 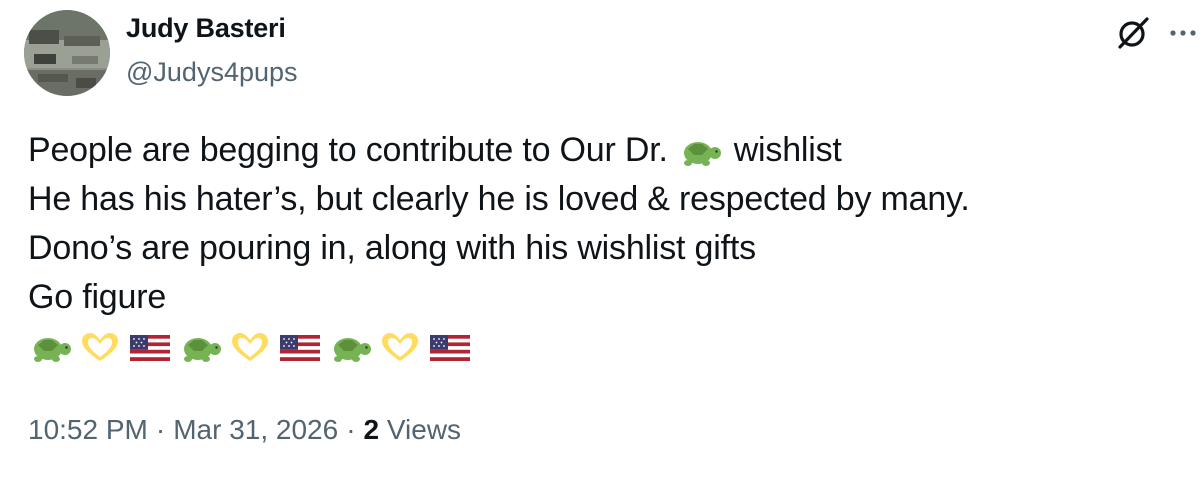 I want to click on more-options-icon, so click(x=1183, y=33).